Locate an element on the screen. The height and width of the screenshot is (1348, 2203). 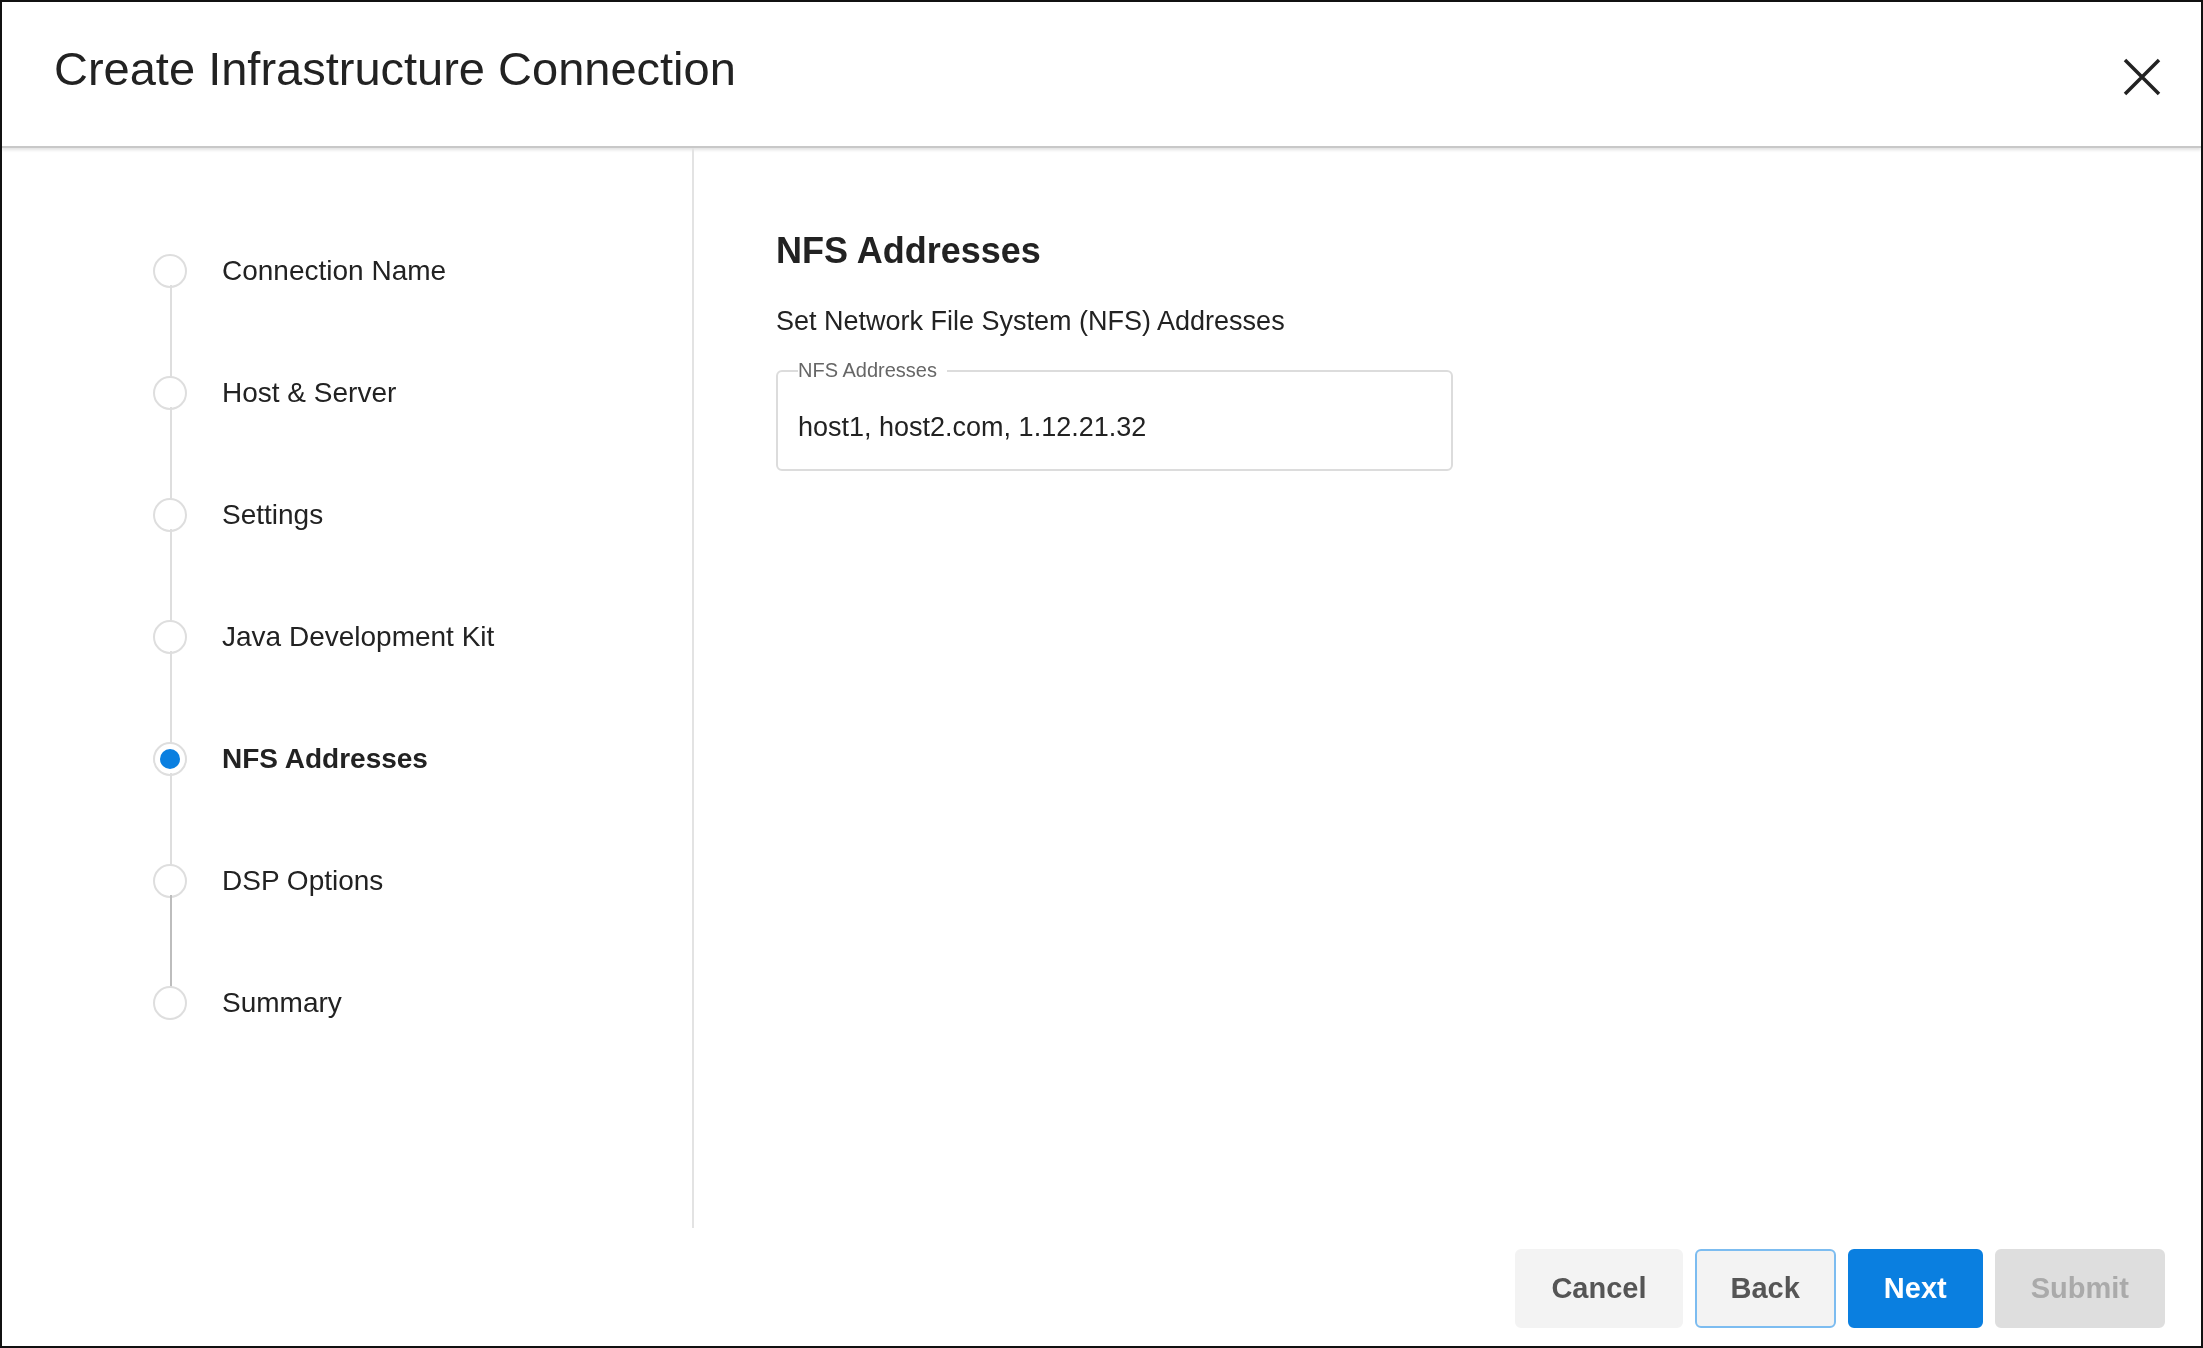
close-icon is located at coordinates (2142, 77).